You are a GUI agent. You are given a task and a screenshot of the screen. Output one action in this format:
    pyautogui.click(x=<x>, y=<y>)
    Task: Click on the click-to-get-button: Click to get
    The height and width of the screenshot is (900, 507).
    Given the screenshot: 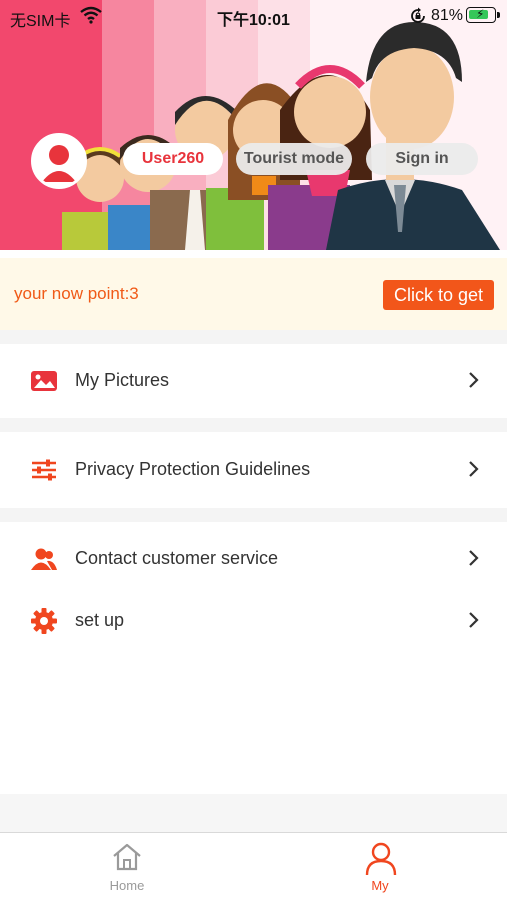 What is the action you would take?
    pyautogui.click(x=438, y=295)
    